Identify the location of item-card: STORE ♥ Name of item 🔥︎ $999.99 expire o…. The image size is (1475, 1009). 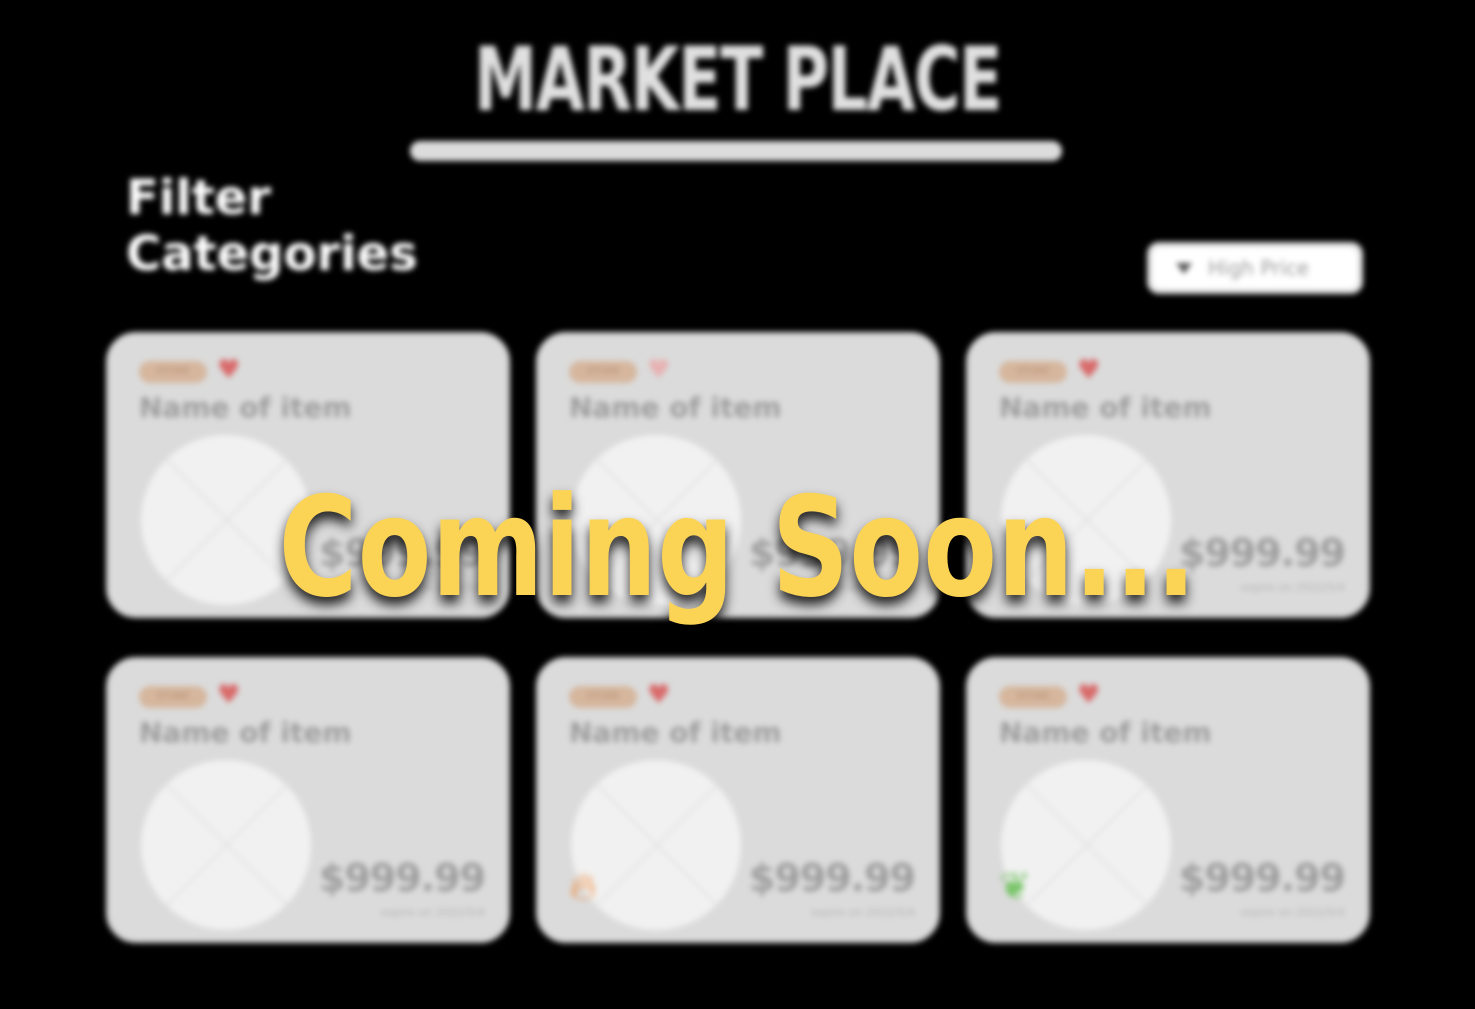
(738, 800).